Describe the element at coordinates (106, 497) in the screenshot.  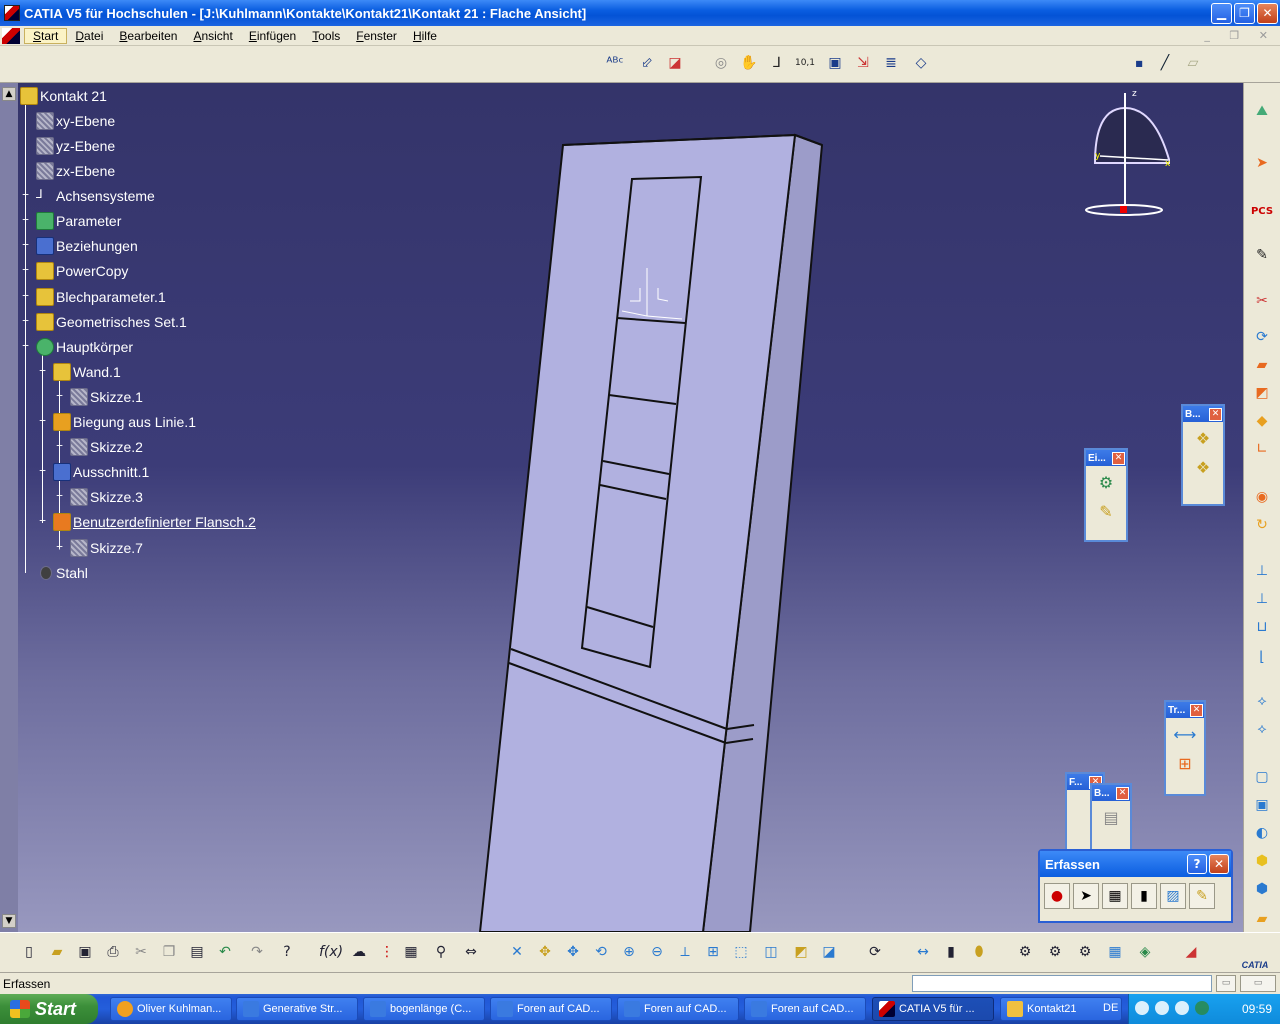
I see `tree-node-sketch-3: Skizze.3` at that location.